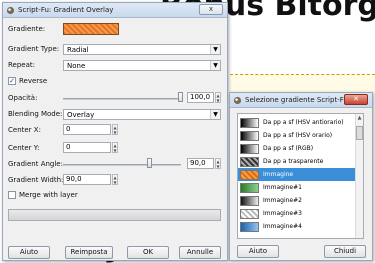 The image size is (375, 263). I want to click on gradient-name: Da pp a sf (HSV orario), so click(298, 135).